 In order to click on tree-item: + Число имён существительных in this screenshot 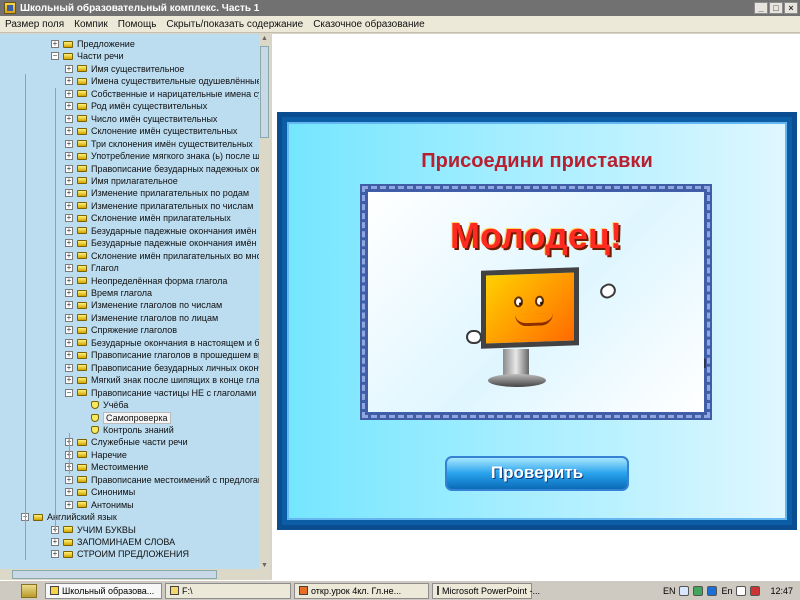, I will do `click(141, 119)`.